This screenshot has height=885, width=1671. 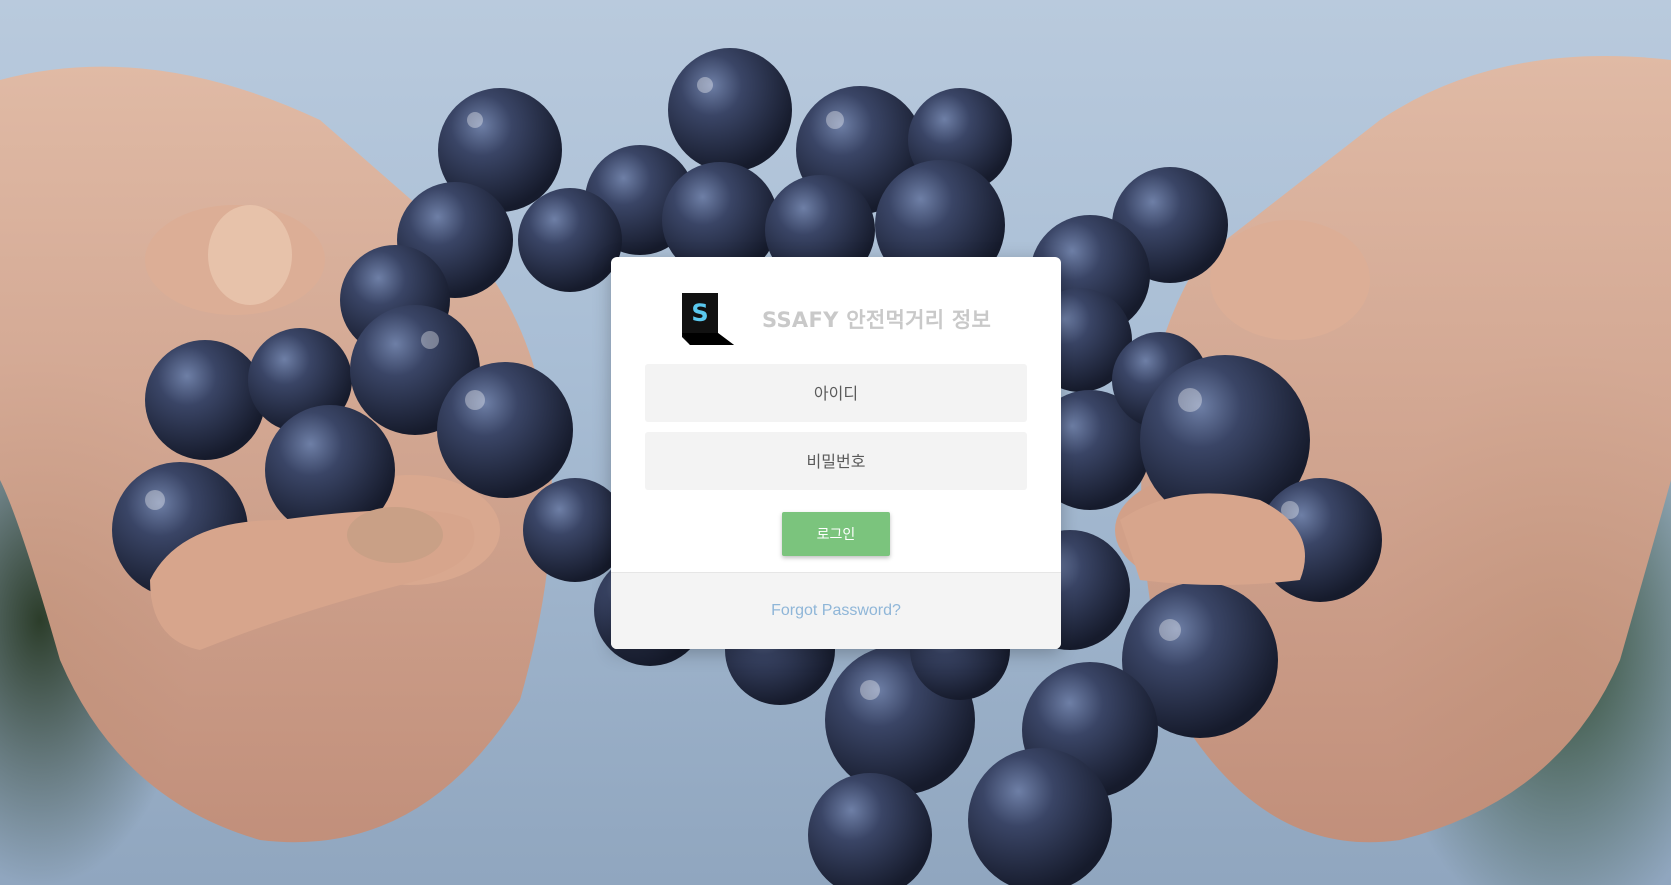 I want to click on app-title: SSAFY 안전먹거리 정보, so click(x=877, y=320).